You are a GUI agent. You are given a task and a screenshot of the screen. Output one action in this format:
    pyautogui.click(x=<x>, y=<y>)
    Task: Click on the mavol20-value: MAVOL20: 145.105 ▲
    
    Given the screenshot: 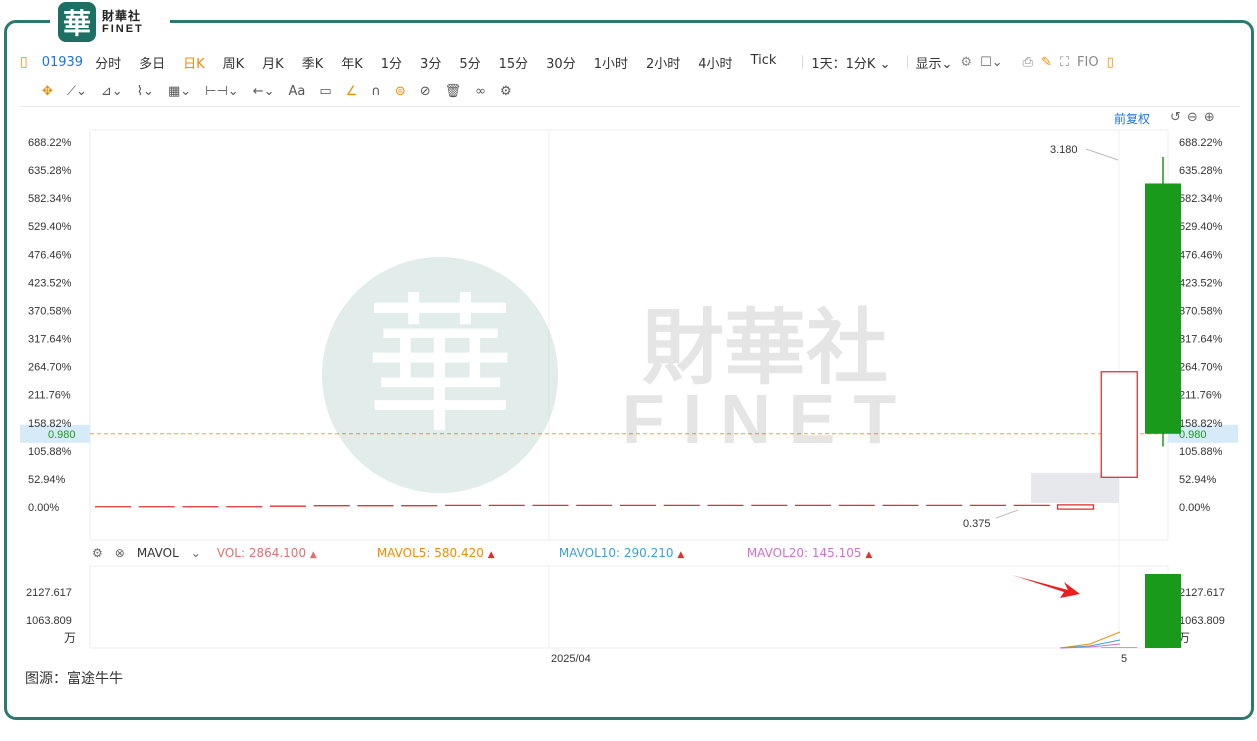 What is the action you would take?
    pyautogui.click(x=809, y=553)
    